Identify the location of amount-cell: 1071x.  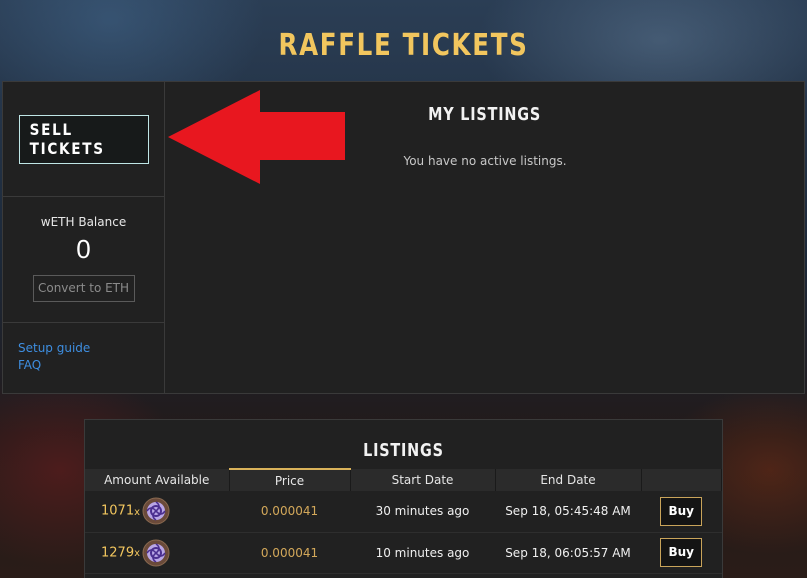
(157, 512).